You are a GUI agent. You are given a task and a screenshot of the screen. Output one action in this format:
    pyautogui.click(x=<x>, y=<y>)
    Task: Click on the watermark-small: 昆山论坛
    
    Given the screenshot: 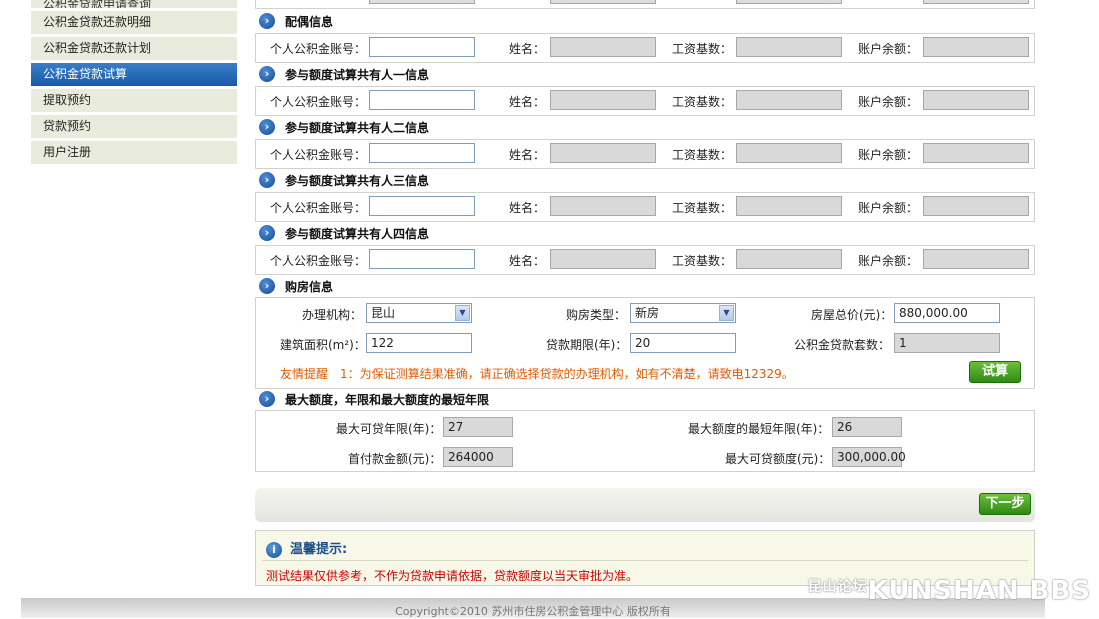 What is the action you would take?
    pyautogui.click(x=837, y=587)
    